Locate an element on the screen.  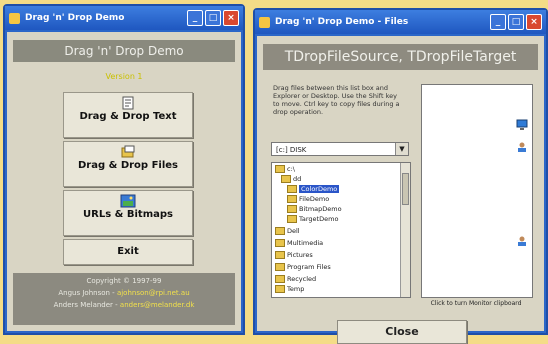
drag-drop-text-label: Drag & Drop Text is located at coordinates (128, 116).